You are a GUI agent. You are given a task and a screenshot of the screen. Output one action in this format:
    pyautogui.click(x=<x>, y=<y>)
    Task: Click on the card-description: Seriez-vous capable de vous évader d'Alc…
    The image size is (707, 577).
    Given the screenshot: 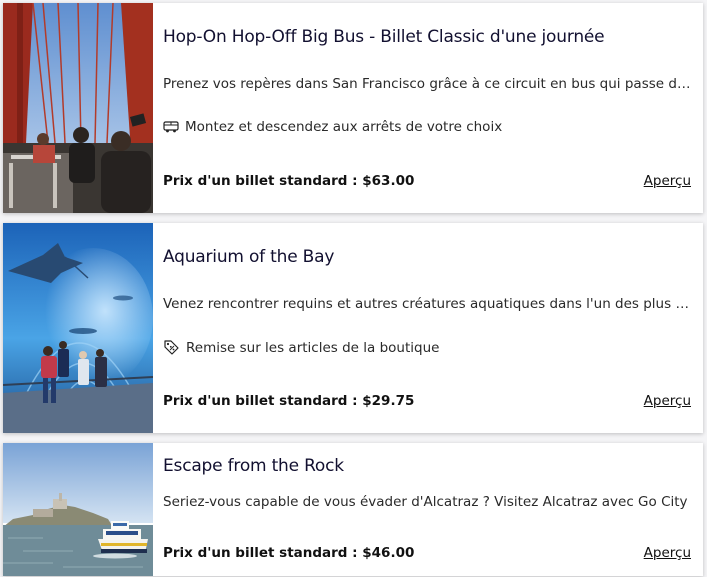 What is the action you would take?
    pyautogui.click(x=425, y=502)
    